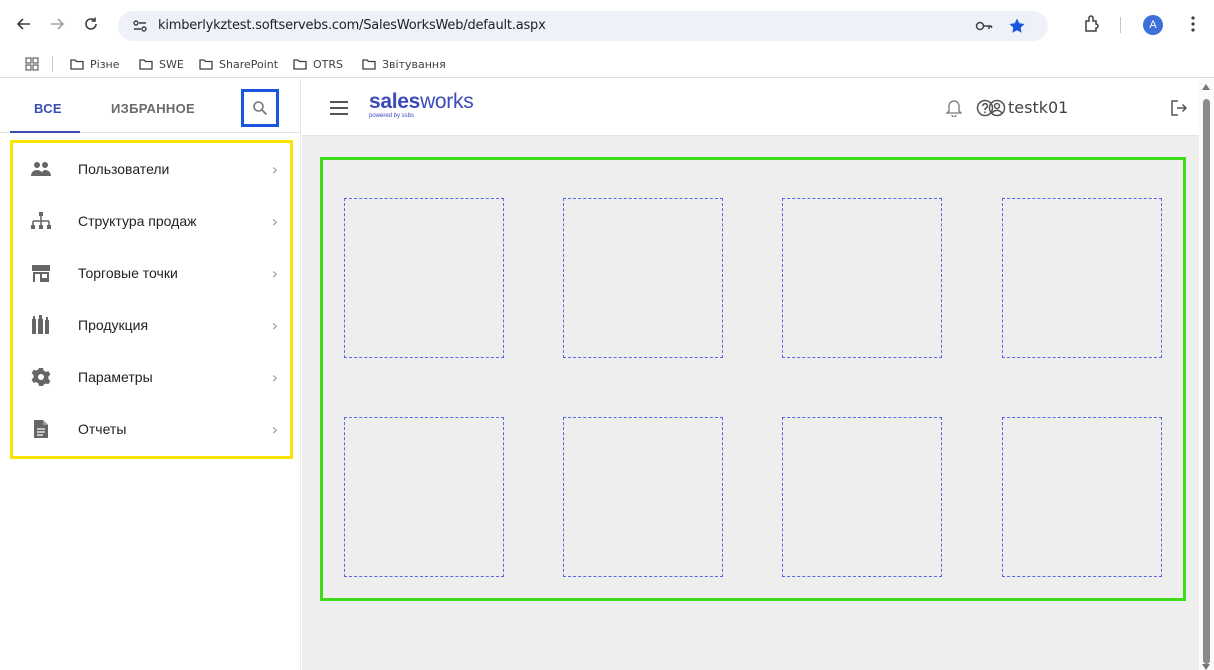 The width and height of the screenshot is (1214, 670). I want to click on kebab-menu-icon, so click(1193, 24).